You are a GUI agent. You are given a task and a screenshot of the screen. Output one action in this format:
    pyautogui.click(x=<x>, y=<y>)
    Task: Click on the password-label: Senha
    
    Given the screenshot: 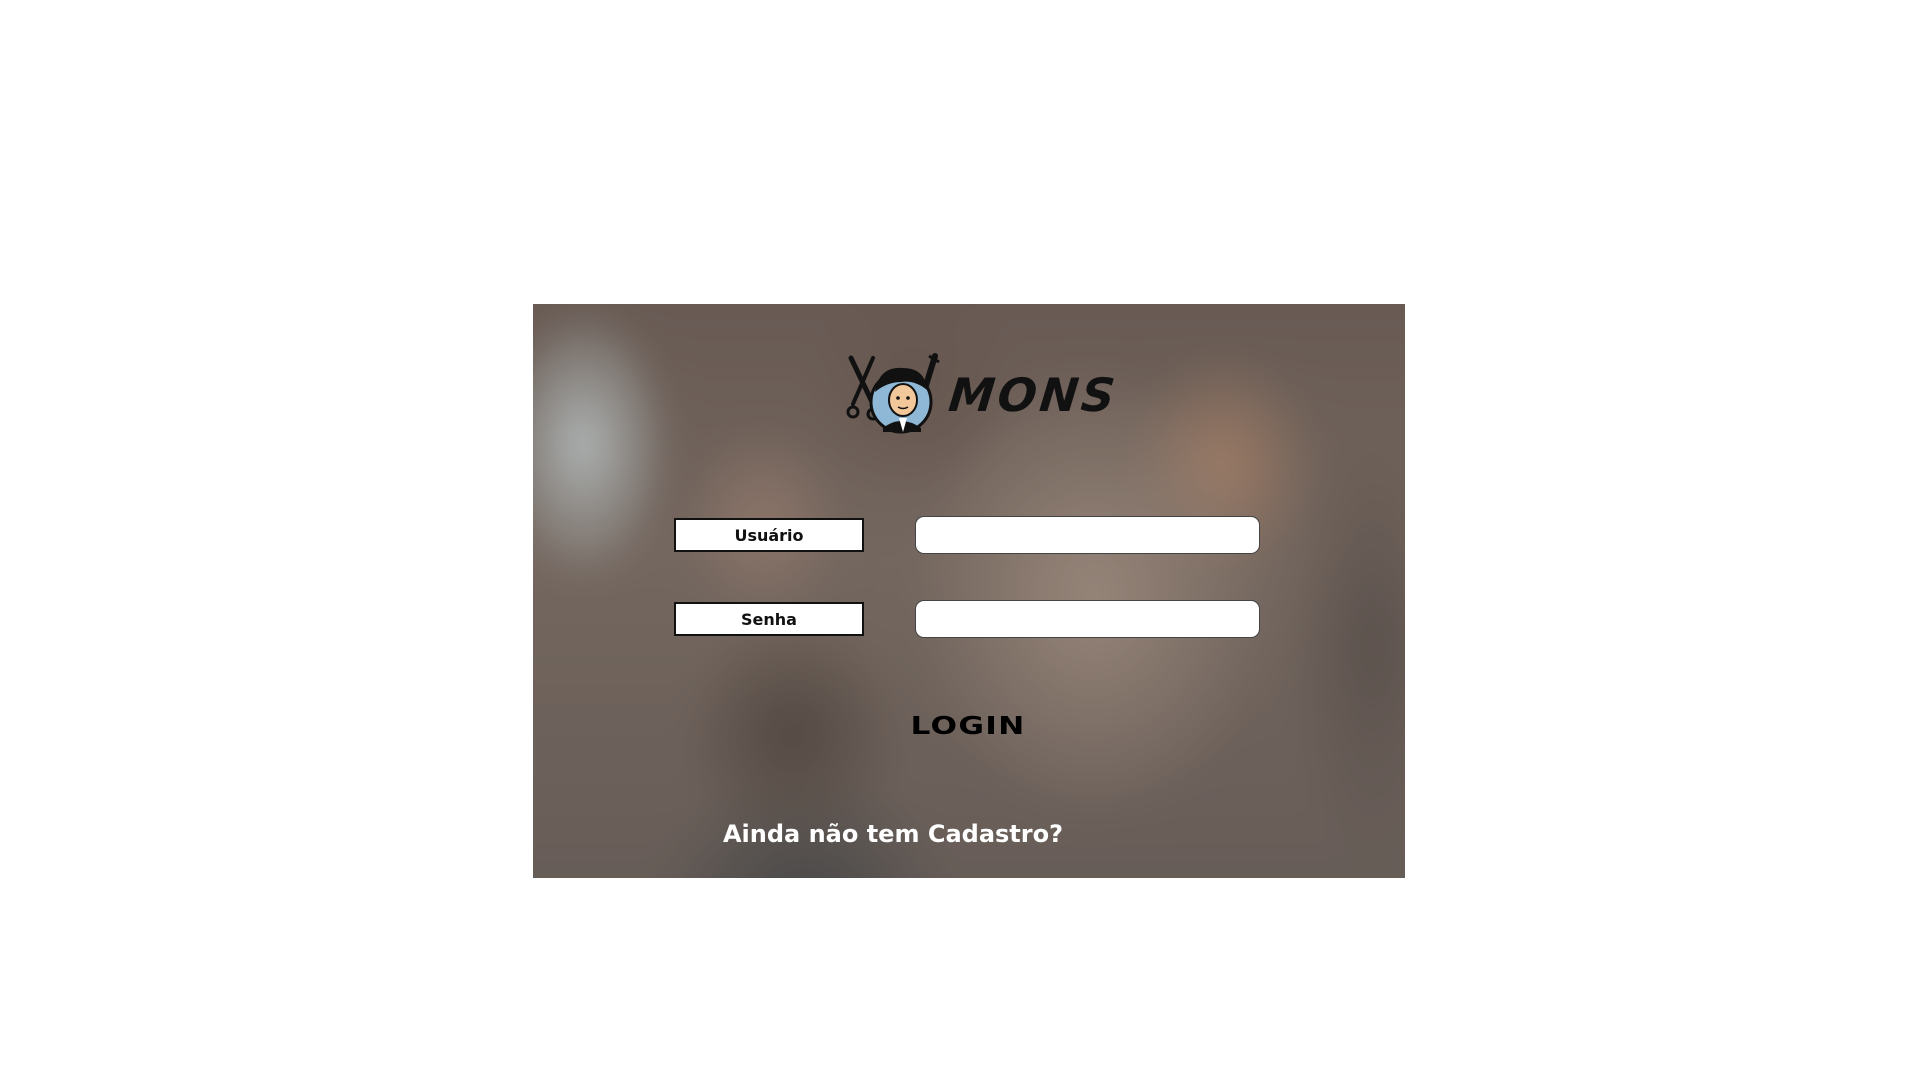 What is the action you would take?
    pyautogui.click(x=769, y=619)
    